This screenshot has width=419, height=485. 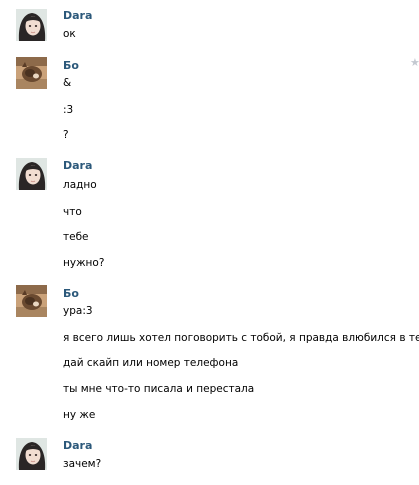 I want to click on star-icon: ★, so click(x=414, y=62).